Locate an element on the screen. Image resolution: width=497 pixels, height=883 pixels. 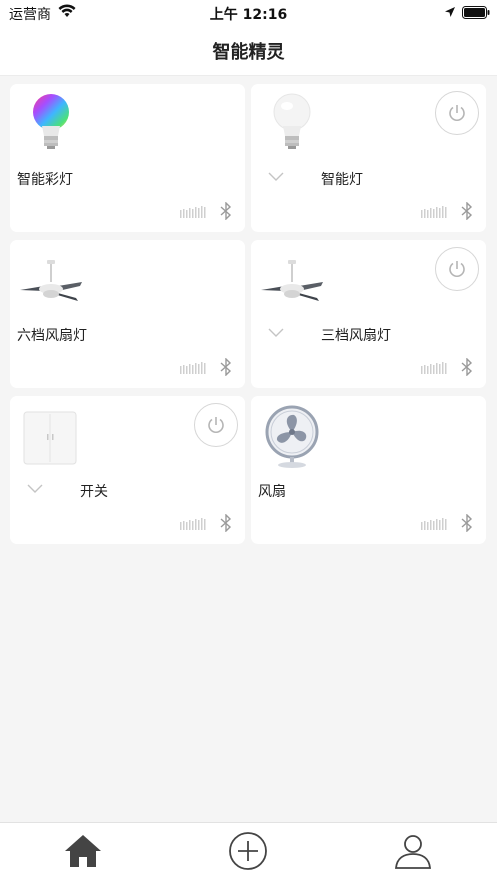
white-bulb-image is located at coordinates (292, 121).